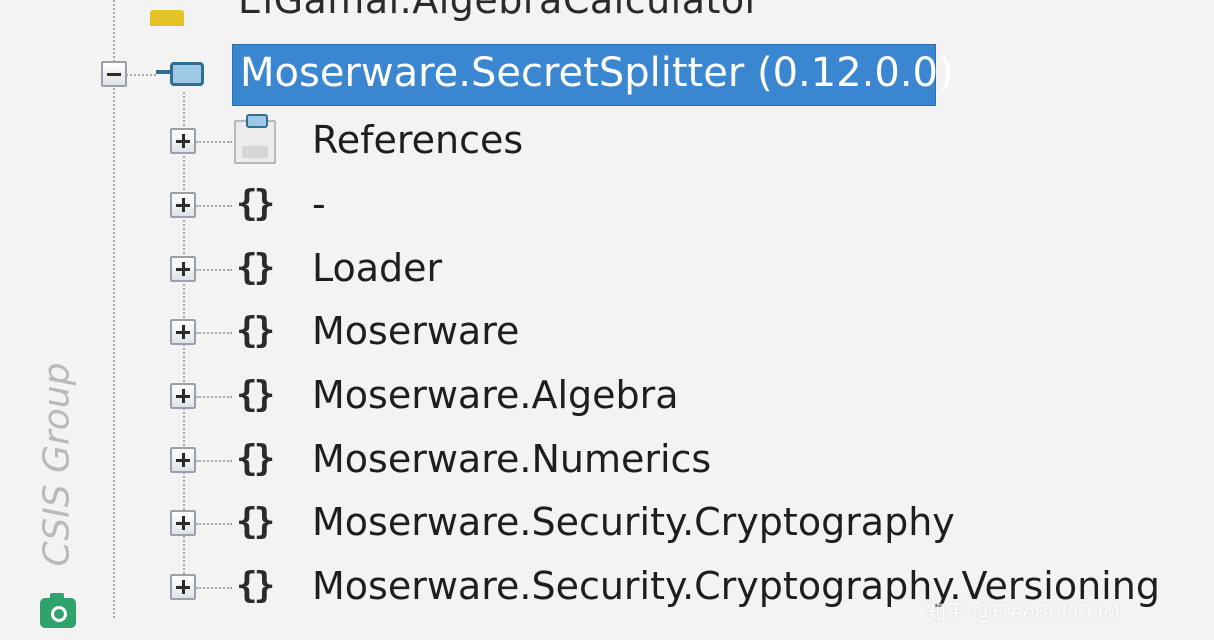 The image size is (1214, 640). I want to click on tree-row-label: Moserware.Numerics, so click(511, 459).